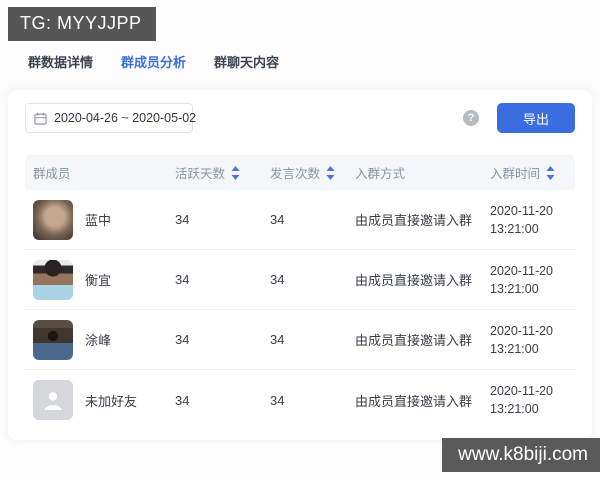  What do you see at coordinates (247, 62) in the screenshot?
I see `tab-label: 群聊天内容` at bounding box center [247, 62].